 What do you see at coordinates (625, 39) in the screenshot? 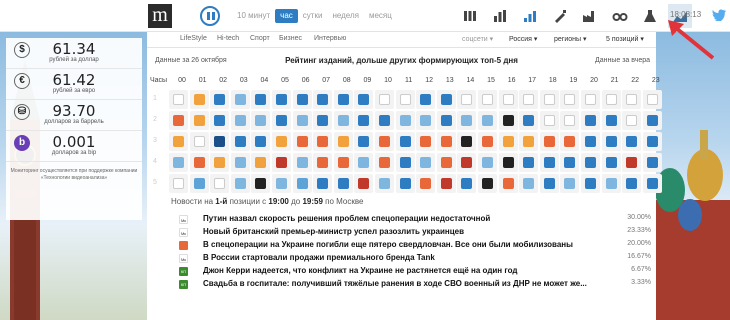
I see `positions-dropdown: 5 позиций ▾` at bounding box center [625, 39].